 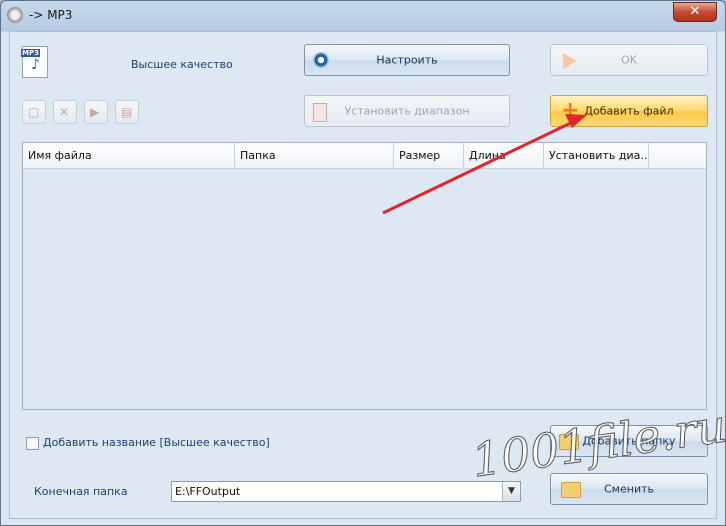 I want to click on quality-label: Высшее качество, so click(x=182, y=64).